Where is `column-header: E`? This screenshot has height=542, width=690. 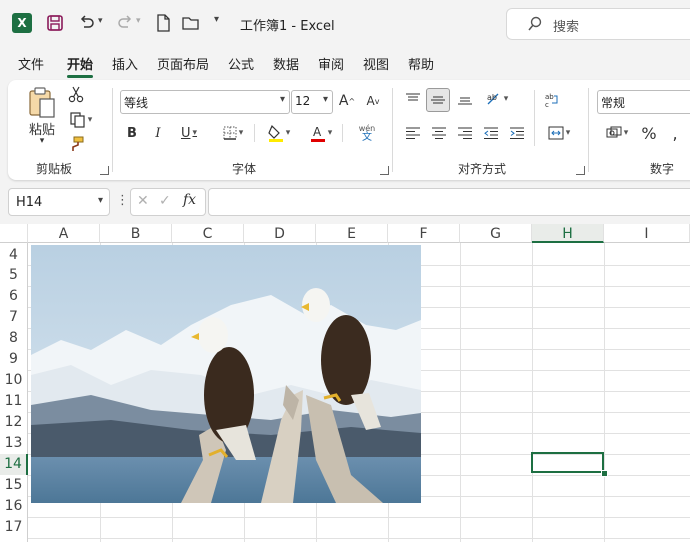 column-header: E is located at coordinates (352, 233).